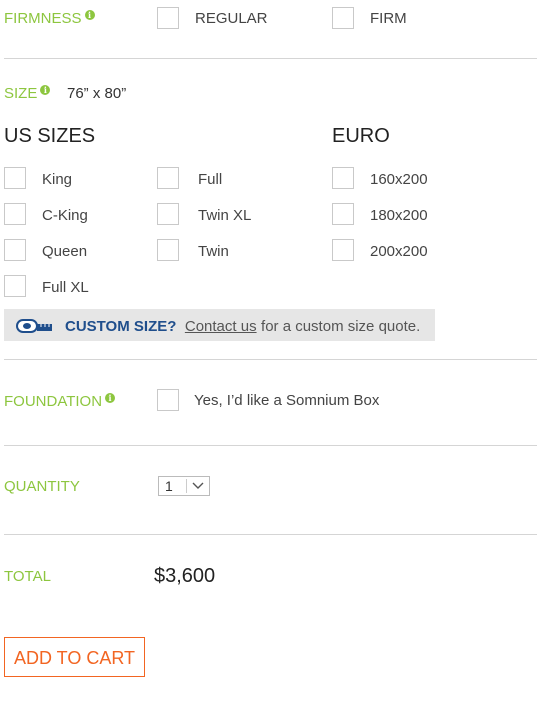 The width and height of the screenshot is (540, 719). I want to click on size-queen-label: Queen, so click(65, 251).